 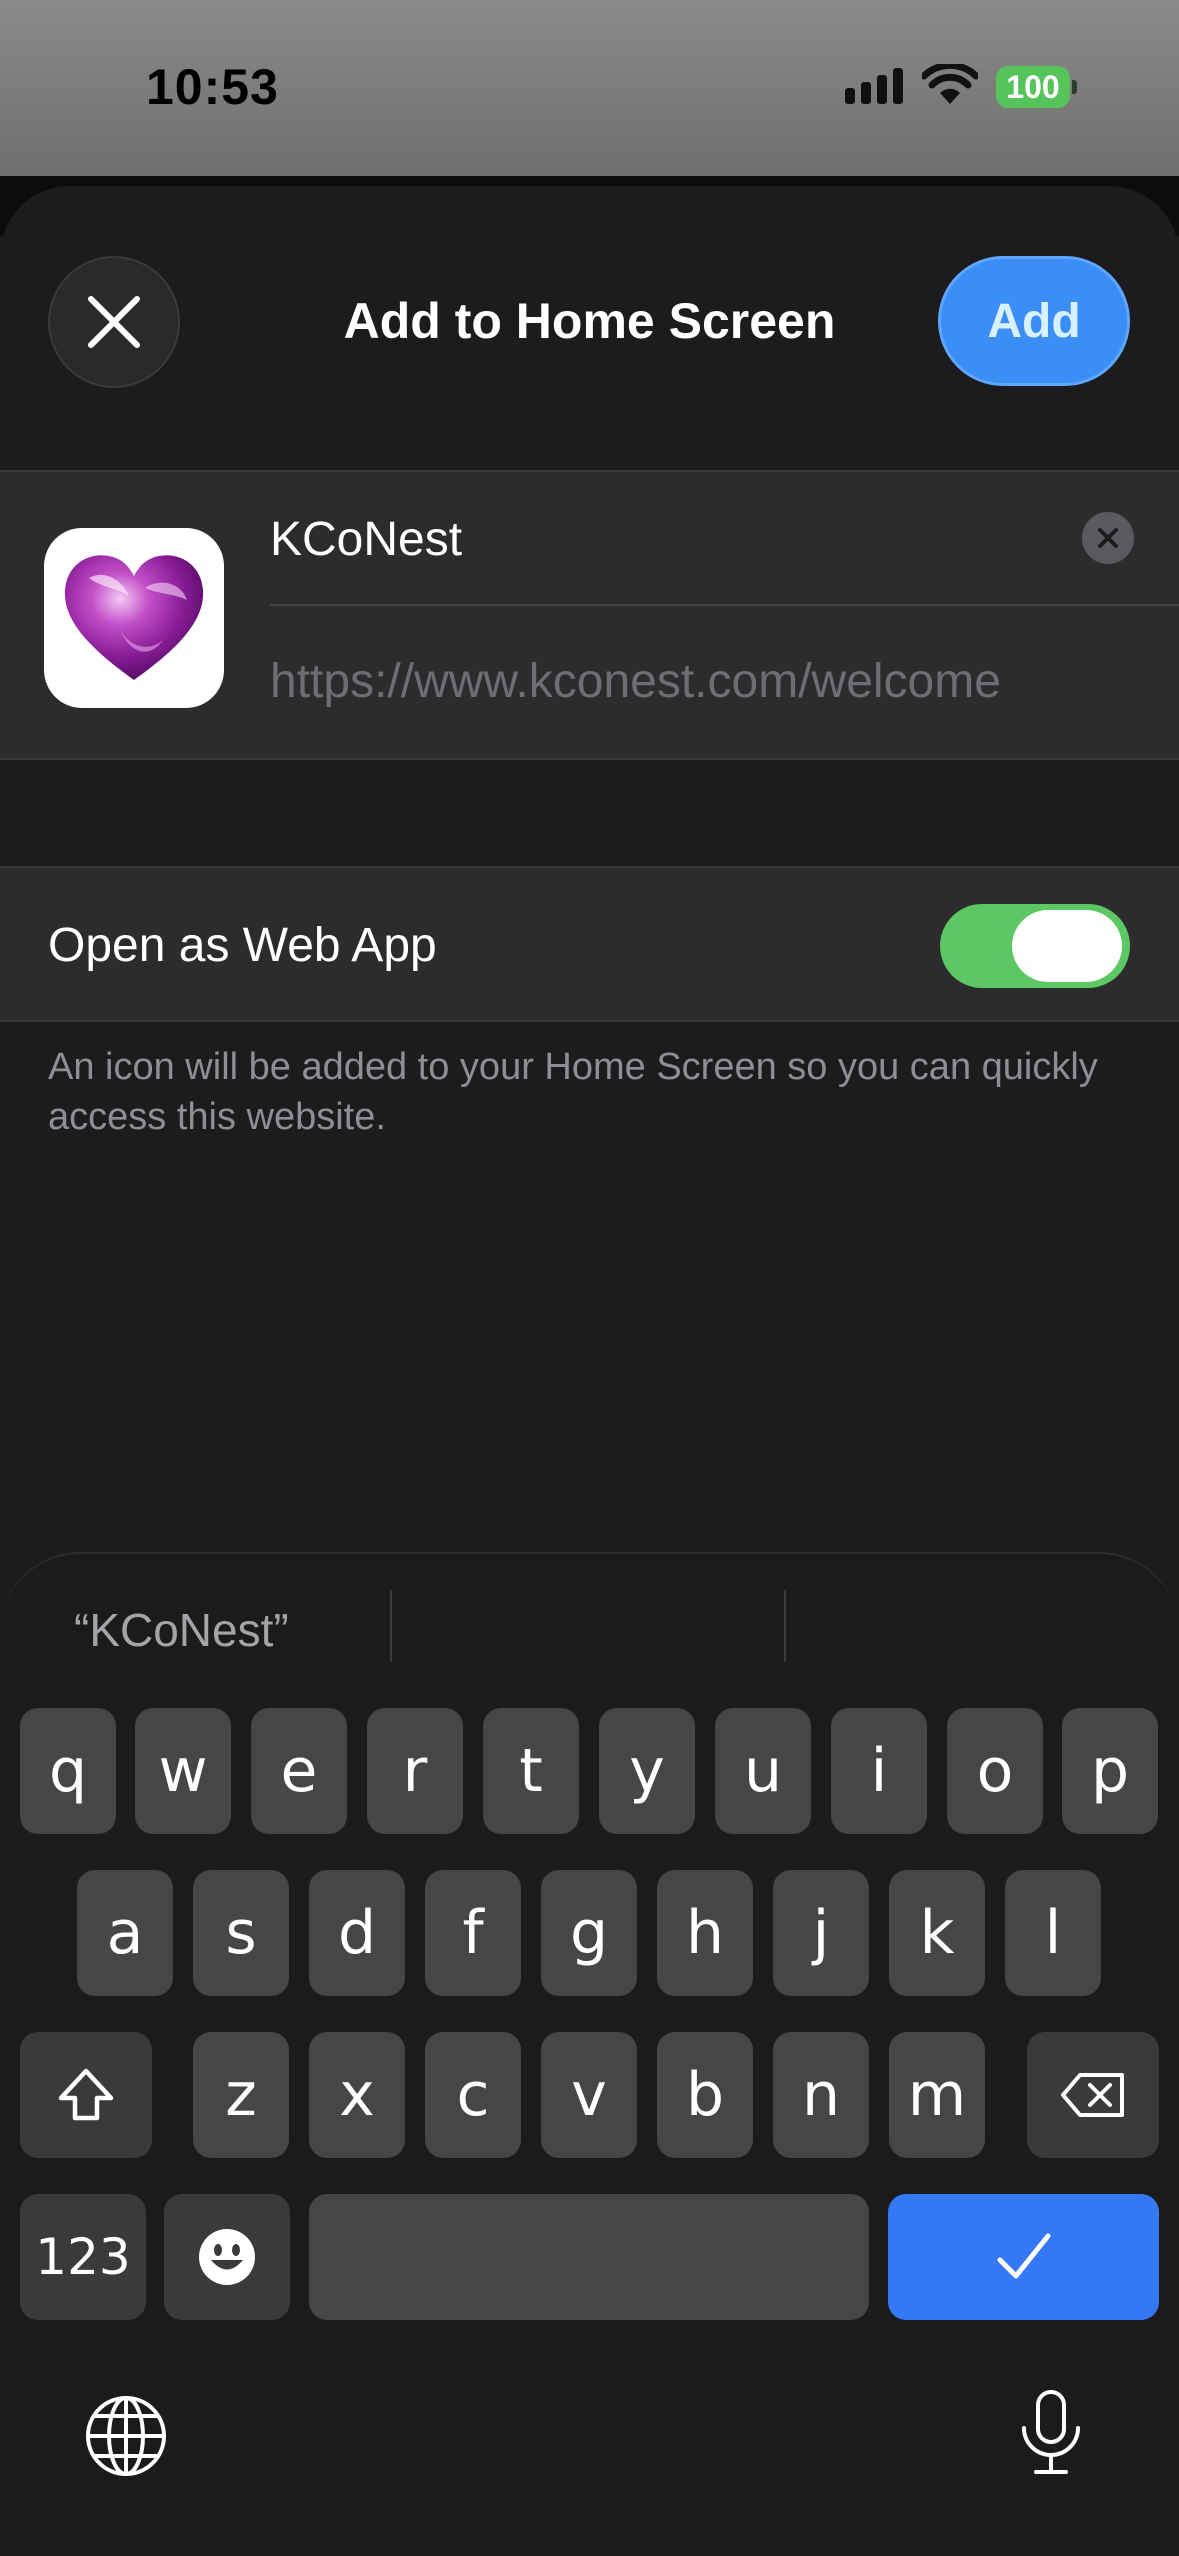 What do you see at coordinates (531, 1771) in the screenshot?
I see `key-t: t` at bounding box center [531, 1771].